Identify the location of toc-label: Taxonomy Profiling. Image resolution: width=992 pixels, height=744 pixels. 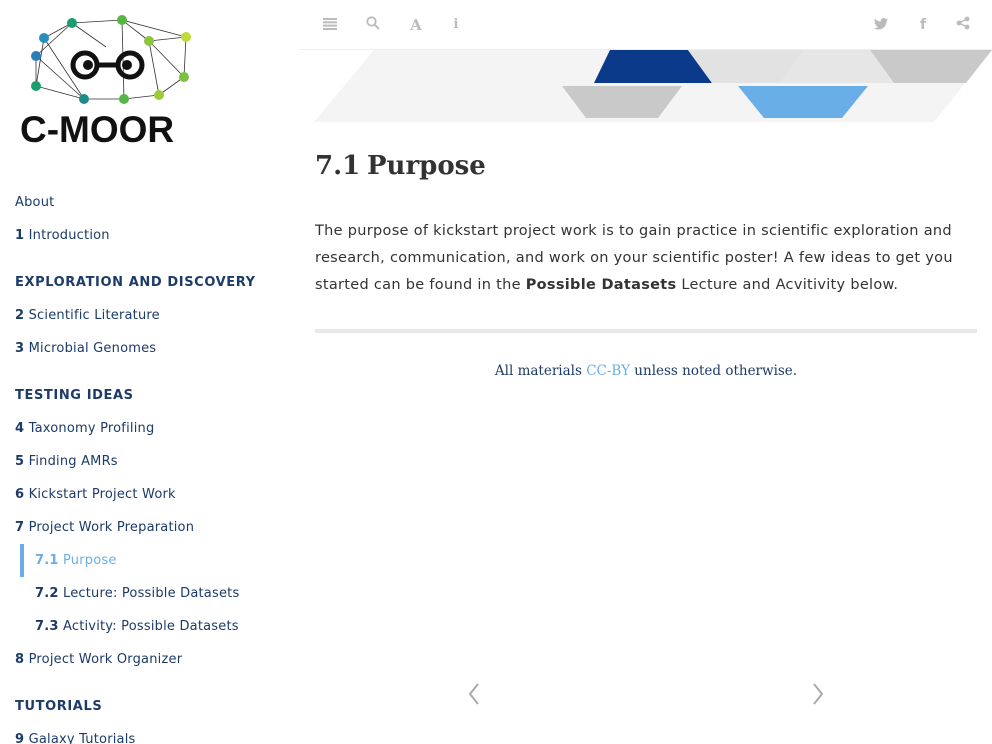
(91, 428).